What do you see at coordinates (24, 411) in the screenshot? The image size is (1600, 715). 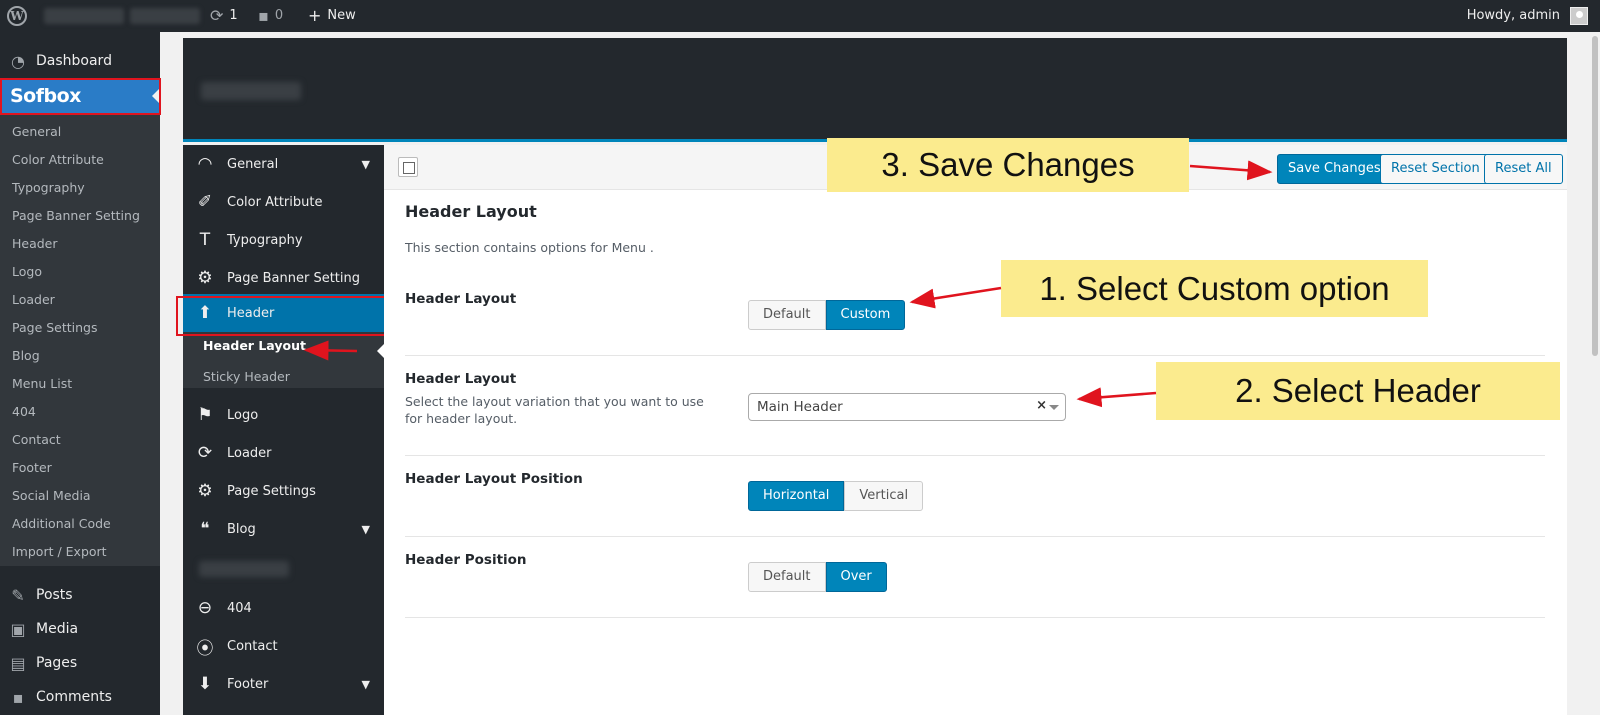 I see `submenu-404: 404` at bounding box center [24, 411].